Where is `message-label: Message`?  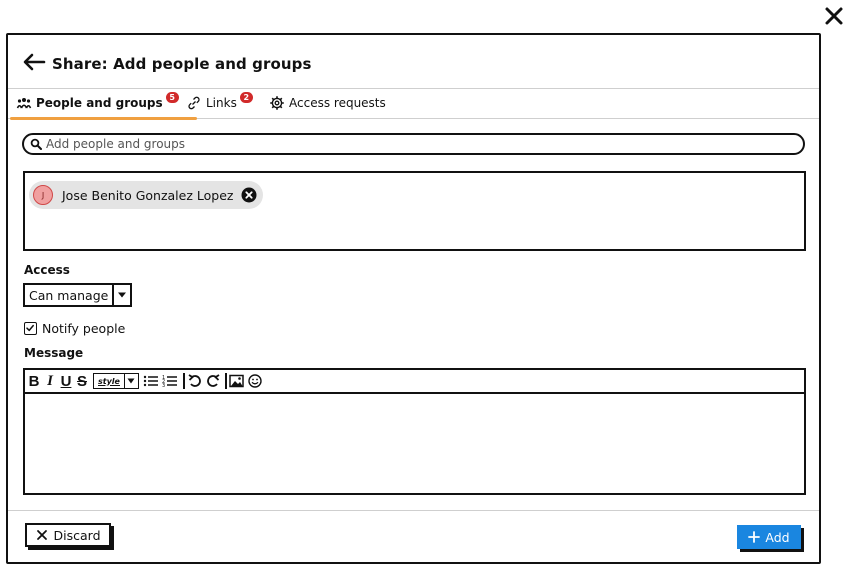
message-label: Message is located at coordinates (54, 353).